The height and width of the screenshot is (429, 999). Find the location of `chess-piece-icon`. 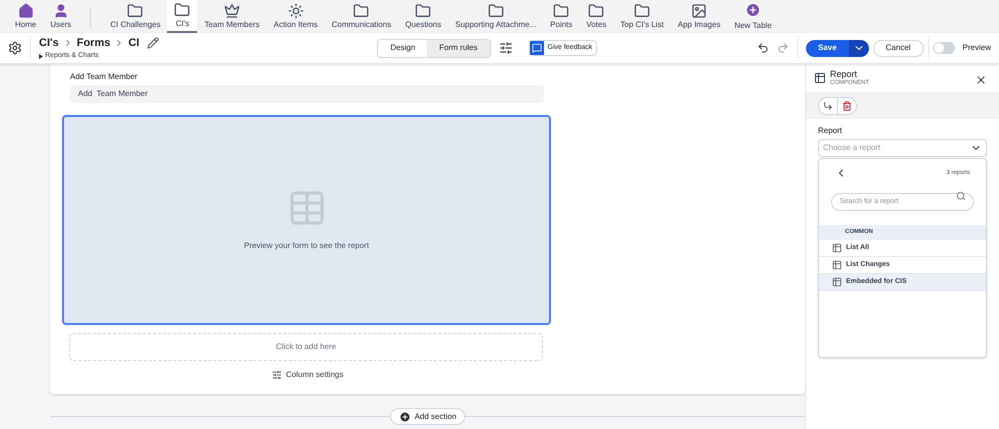

chess-piece-icon is located at coordinates (232, 10).